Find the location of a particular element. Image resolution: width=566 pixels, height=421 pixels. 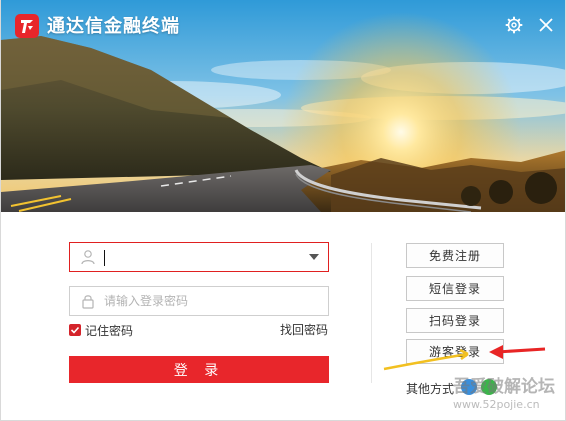

check-icon is located at coordinates (75, 330).